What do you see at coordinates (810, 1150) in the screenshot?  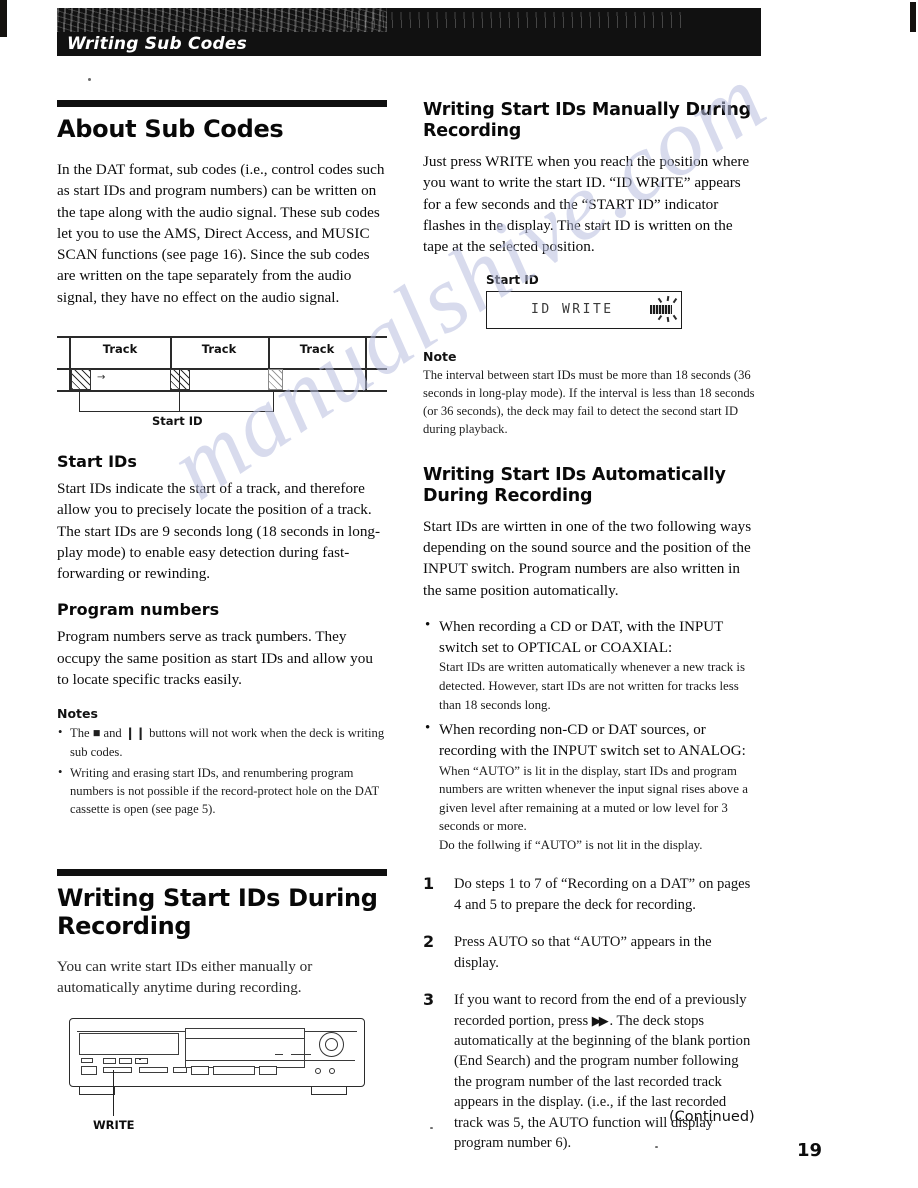 I see `page-number: 19` at bounding box center [810, 1150].